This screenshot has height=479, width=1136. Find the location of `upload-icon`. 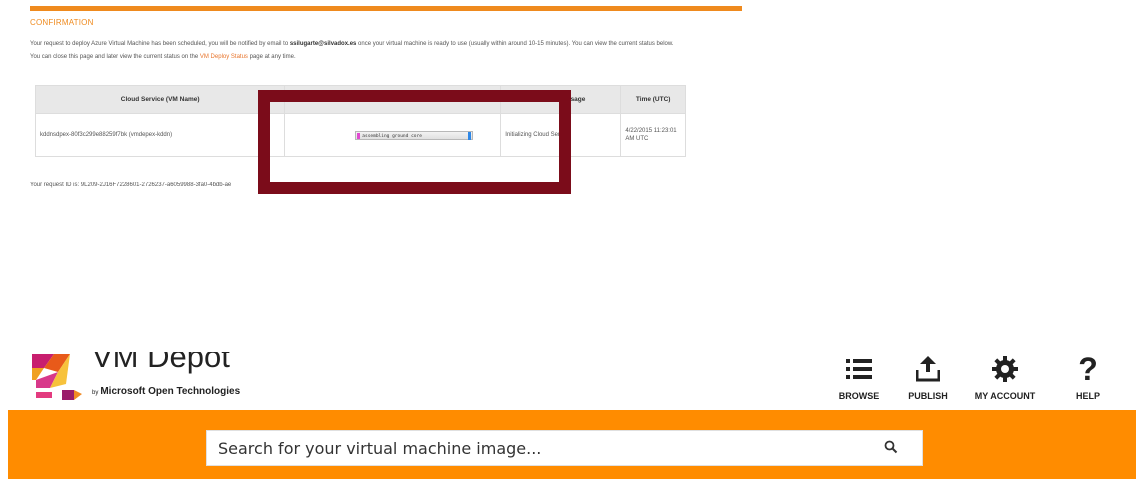

upload-icon is located at coordinates (928, 369).